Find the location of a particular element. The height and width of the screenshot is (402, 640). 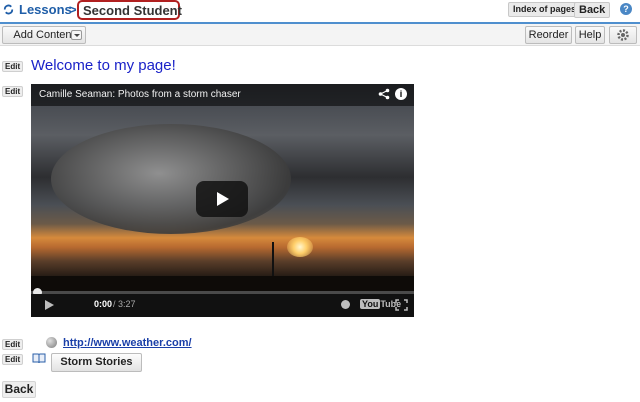

edit-button-welcome: Edit is located at coordinates (13, 66).